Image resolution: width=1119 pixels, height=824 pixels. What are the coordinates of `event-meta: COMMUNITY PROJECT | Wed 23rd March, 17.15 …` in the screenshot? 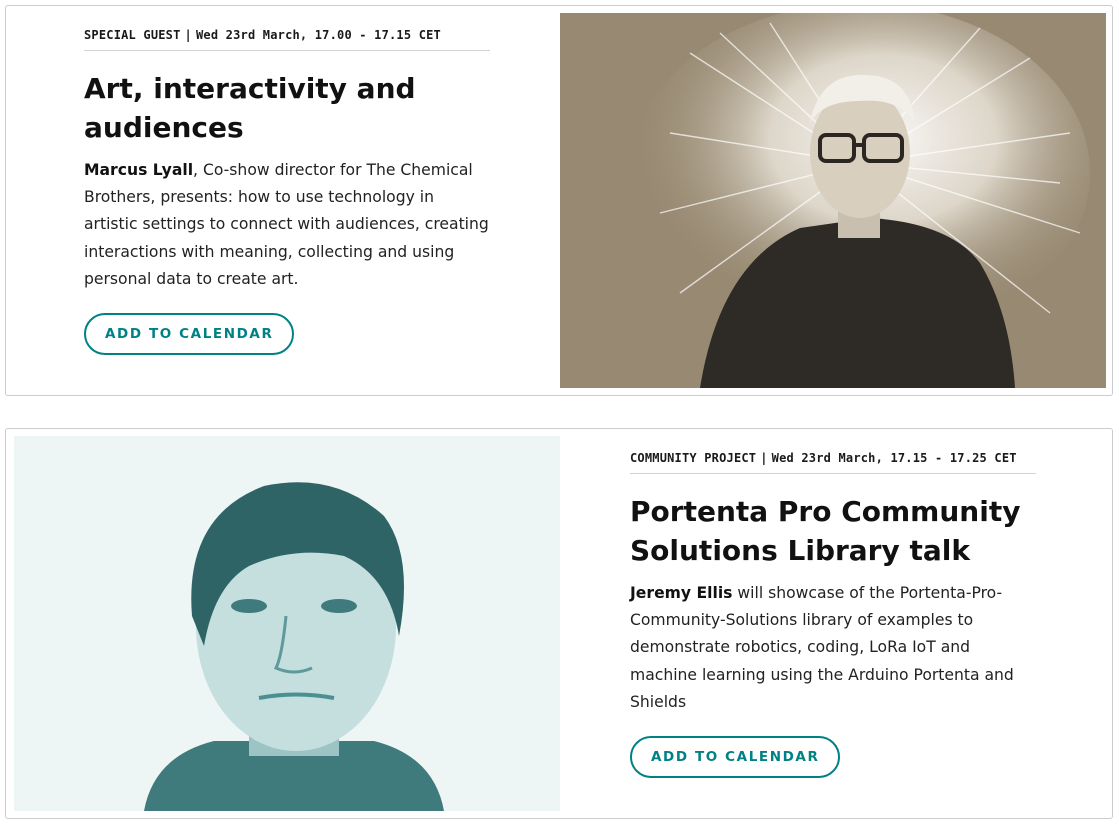 It's located at (833, 462).